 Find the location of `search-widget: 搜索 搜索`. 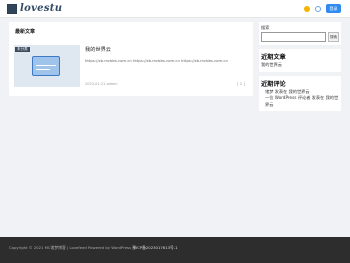

search-widget: 搜索 搜索 is located at coordinates (300, 33).